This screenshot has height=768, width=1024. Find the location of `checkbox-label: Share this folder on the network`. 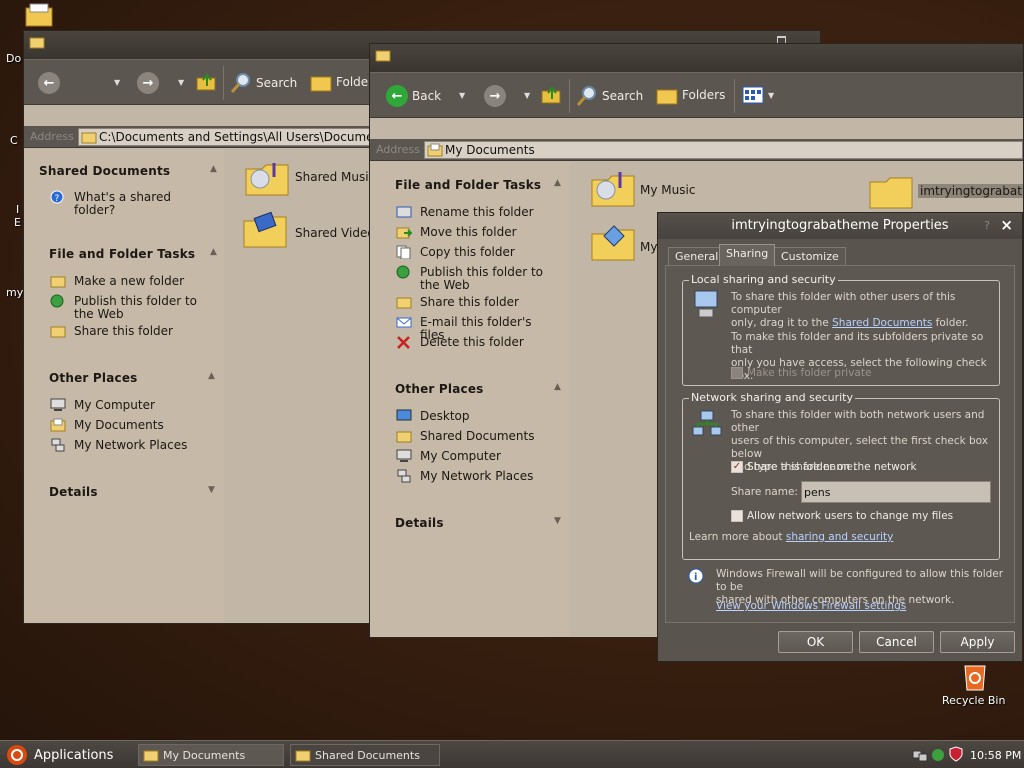

checkbox-label: Share this folder on the network is located at coordinates (832, 467).